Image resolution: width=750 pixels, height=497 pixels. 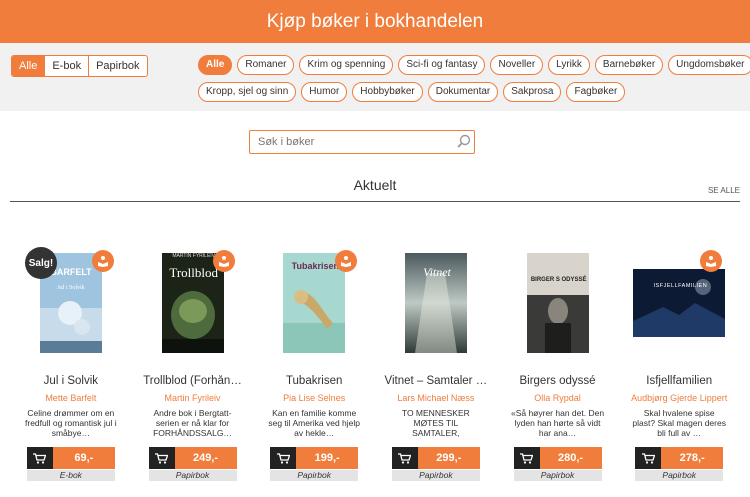 I want to click on page-header: Kjøp bøker i bokhandelen, so click(x=375, y=21).